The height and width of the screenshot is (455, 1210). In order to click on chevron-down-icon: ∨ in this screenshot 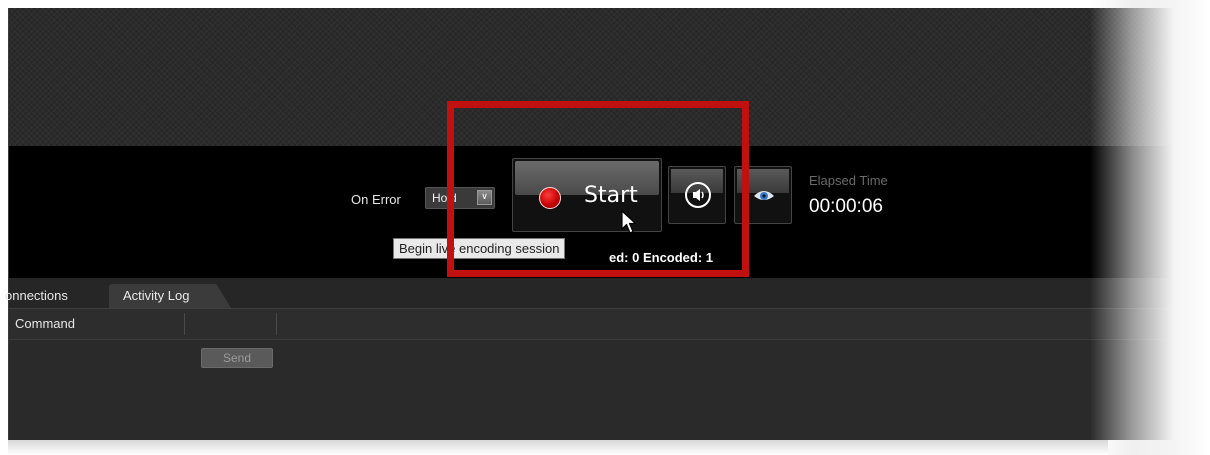, I will do `click(484, 197)`.